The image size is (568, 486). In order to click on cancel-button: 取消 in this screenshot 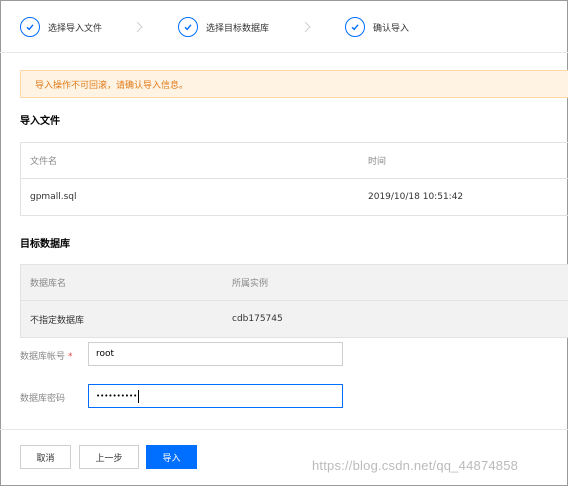, I will do `click(45, 457)`.